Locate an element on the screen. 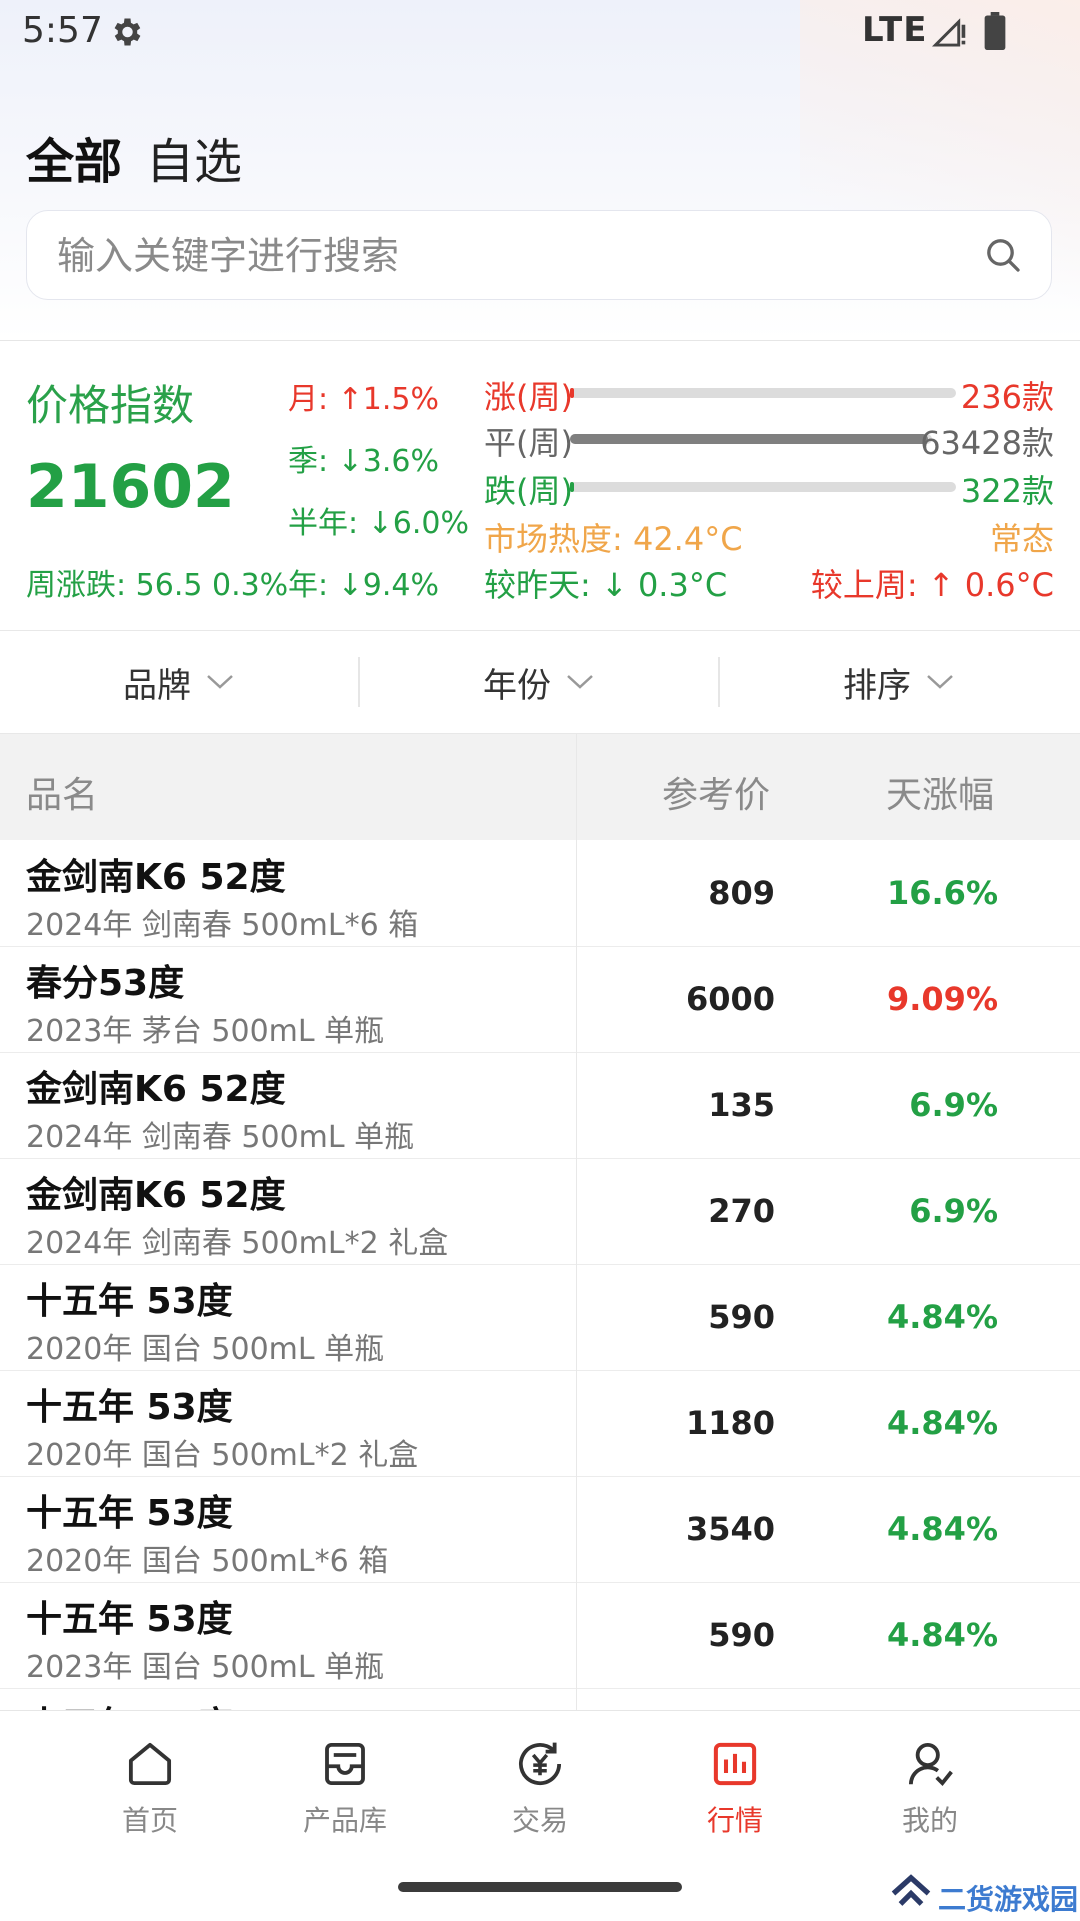  network-type: LTE is located at coordinates (895, 30).